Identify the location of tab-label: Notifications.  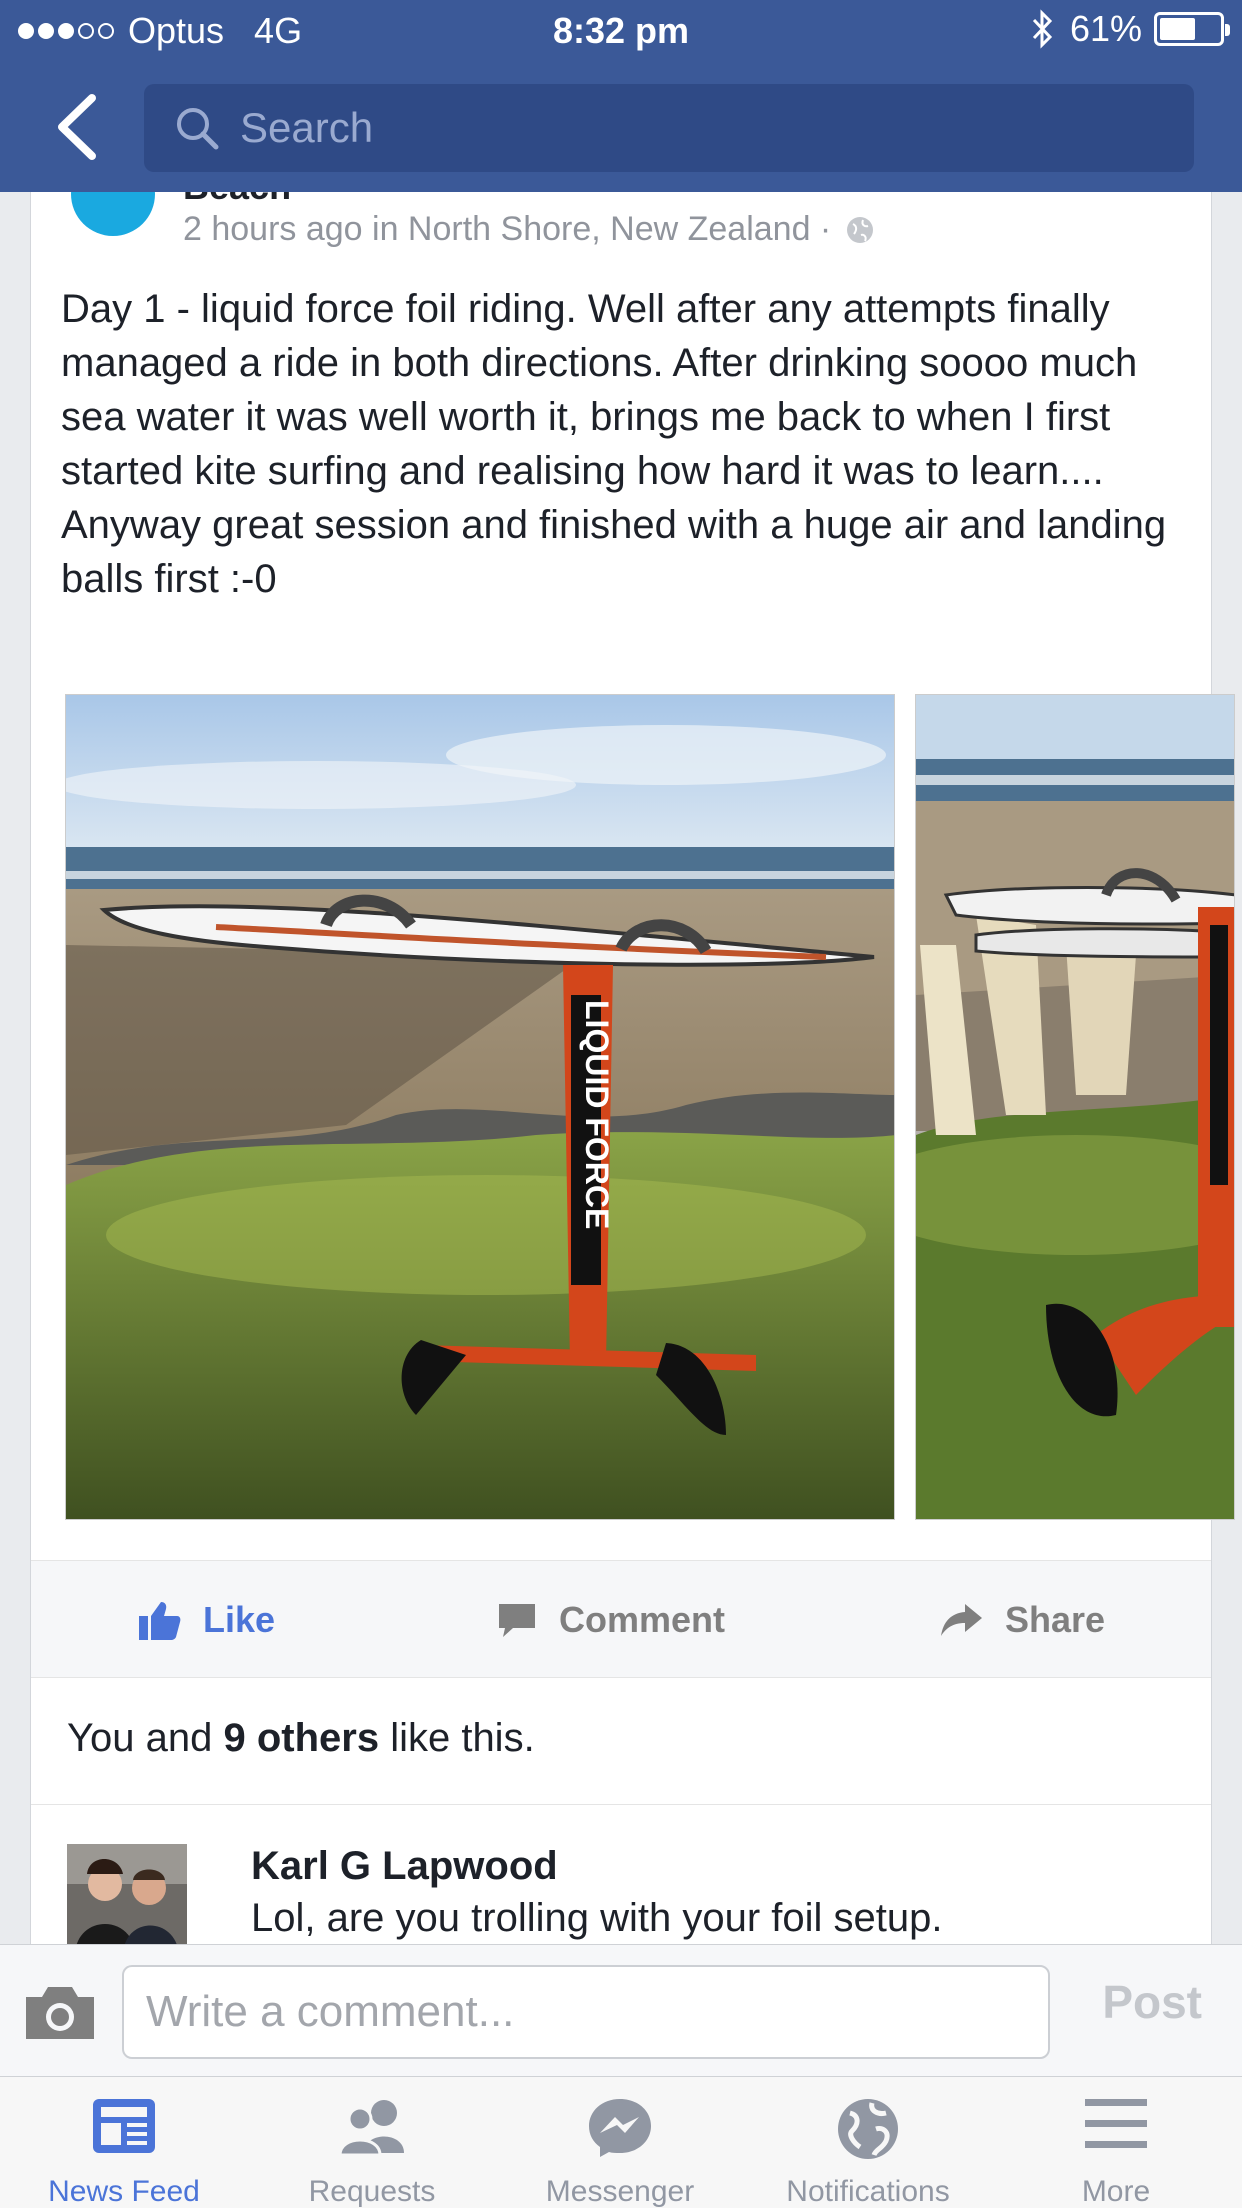
(868, 2191).